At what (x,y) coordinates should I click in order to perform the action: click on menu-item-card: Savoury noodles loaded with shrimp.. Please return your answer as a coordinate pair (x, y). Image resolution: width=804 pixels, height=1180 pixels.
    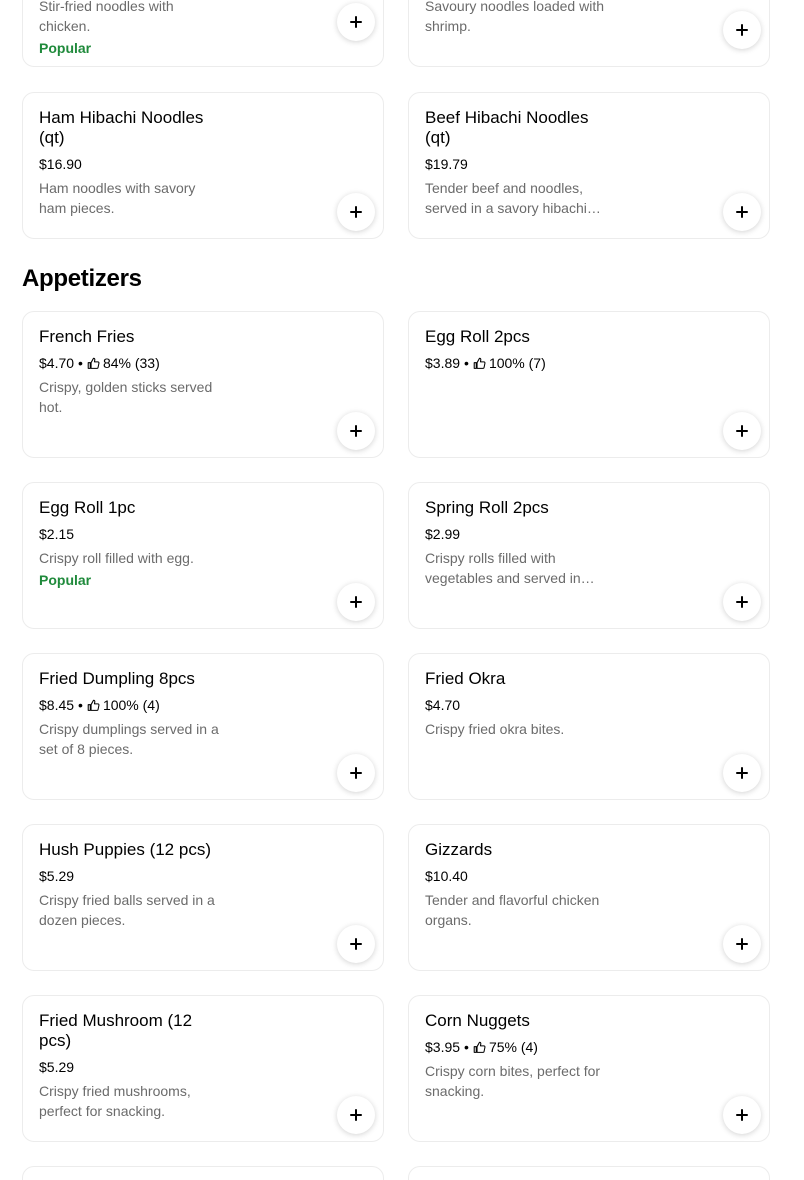
    Looking at the image, I should click on (589, 33).